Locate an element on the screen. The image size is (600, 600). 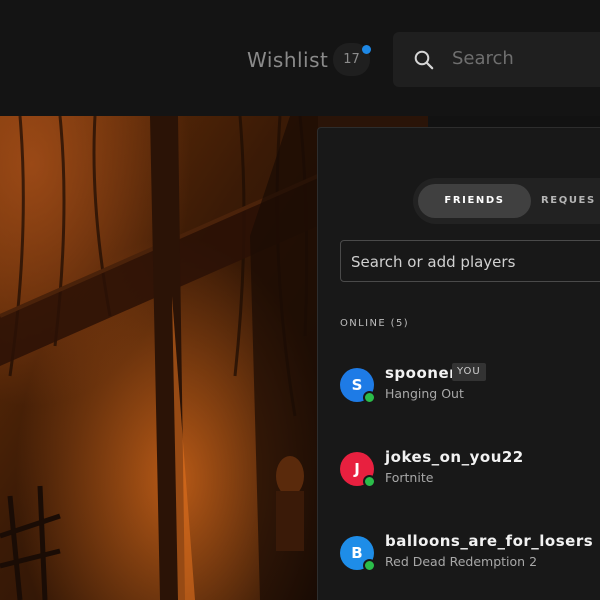
friend-name: jokes_on_you22 is located at coordinates (454, 457).